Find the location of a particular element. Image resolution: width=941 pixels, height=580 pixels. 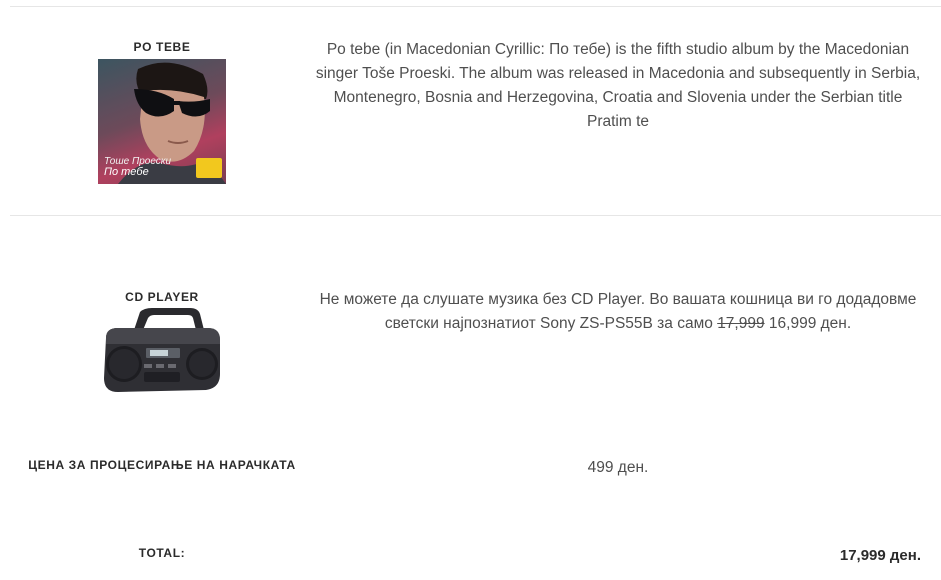

boombox-icon is located at coordinates (162, 350).